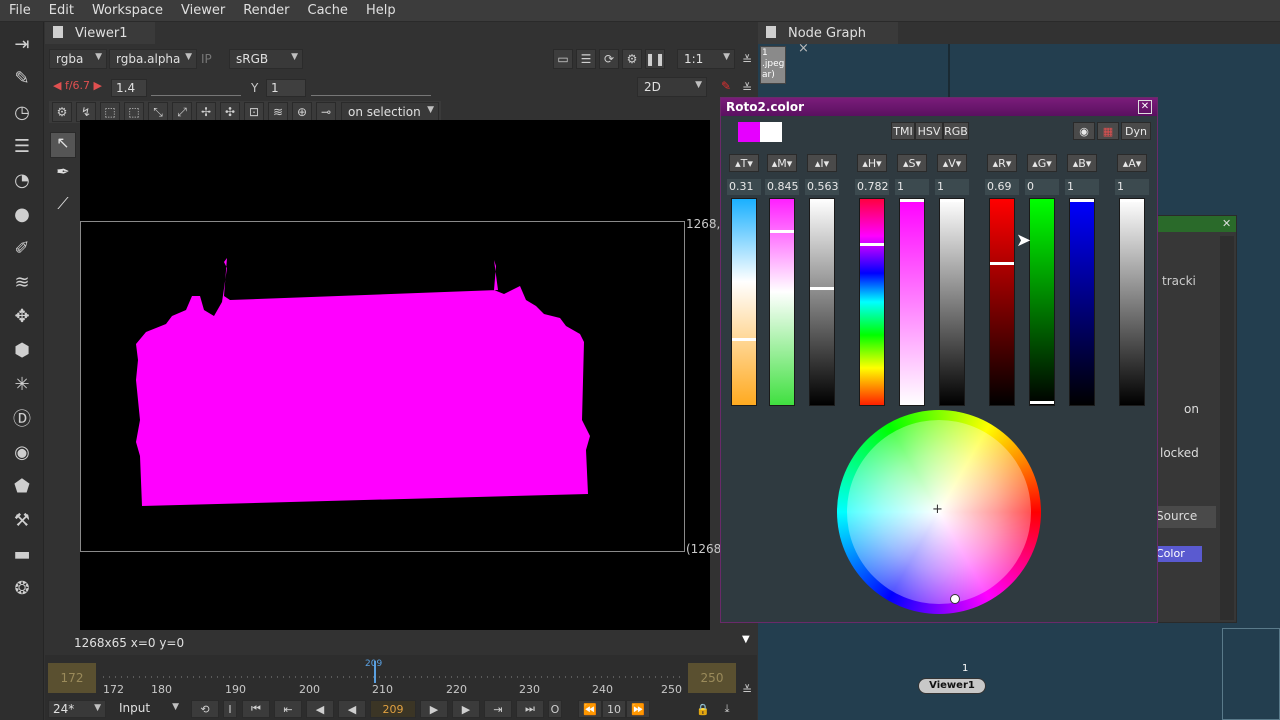 The width and height of the screenshot is (1280, 720). I want to click on menu-help: Help, so click(381, 10).